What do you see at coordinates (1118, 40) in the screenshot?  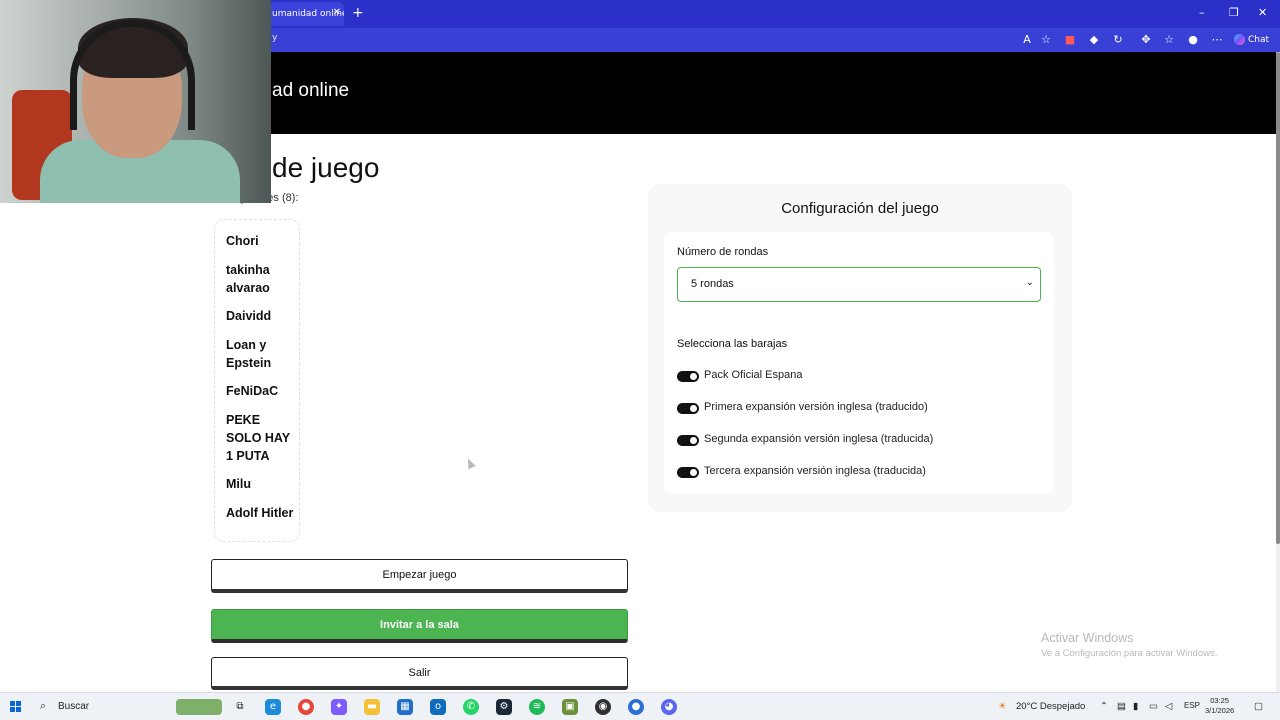 I see `refresh-extension-icon: ↻` at bounding box center [1118, 40].